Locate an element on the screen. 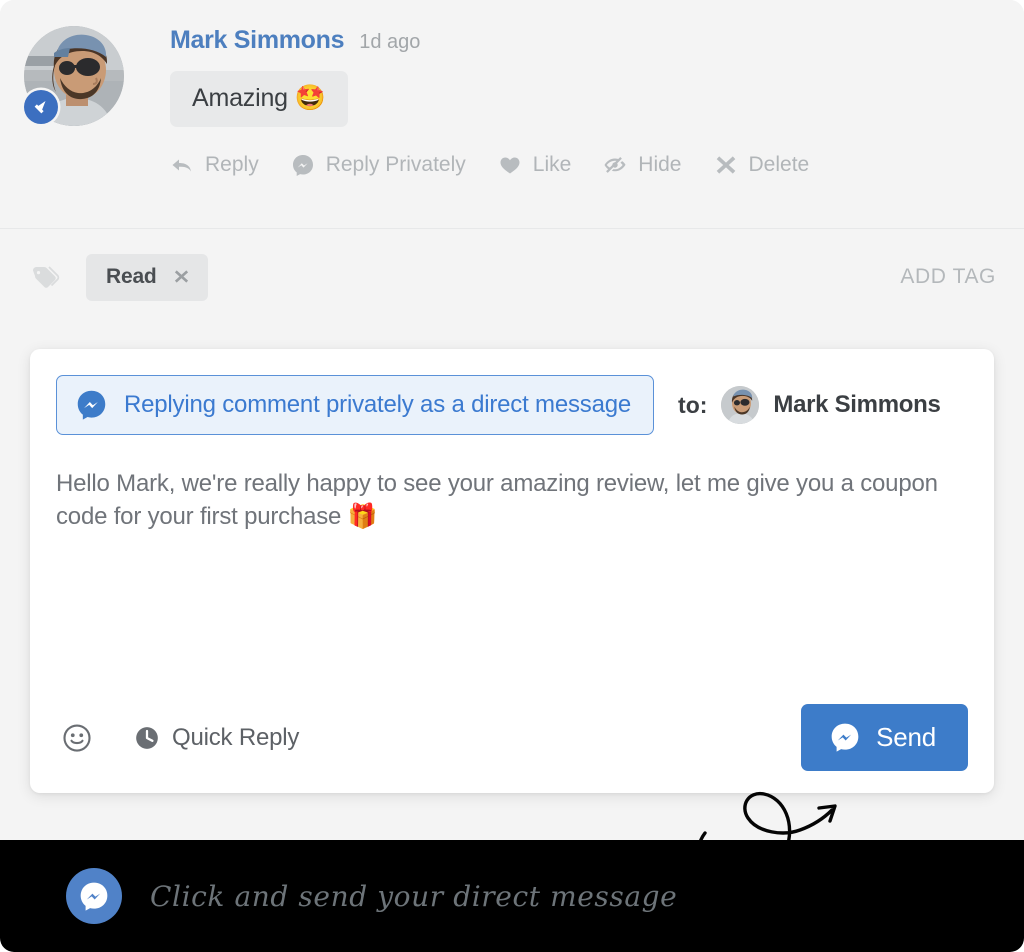 The height and width of the screenshot is (952, 1024). tag-bar: Read ADD TAG is located at coordinates (512, 278).